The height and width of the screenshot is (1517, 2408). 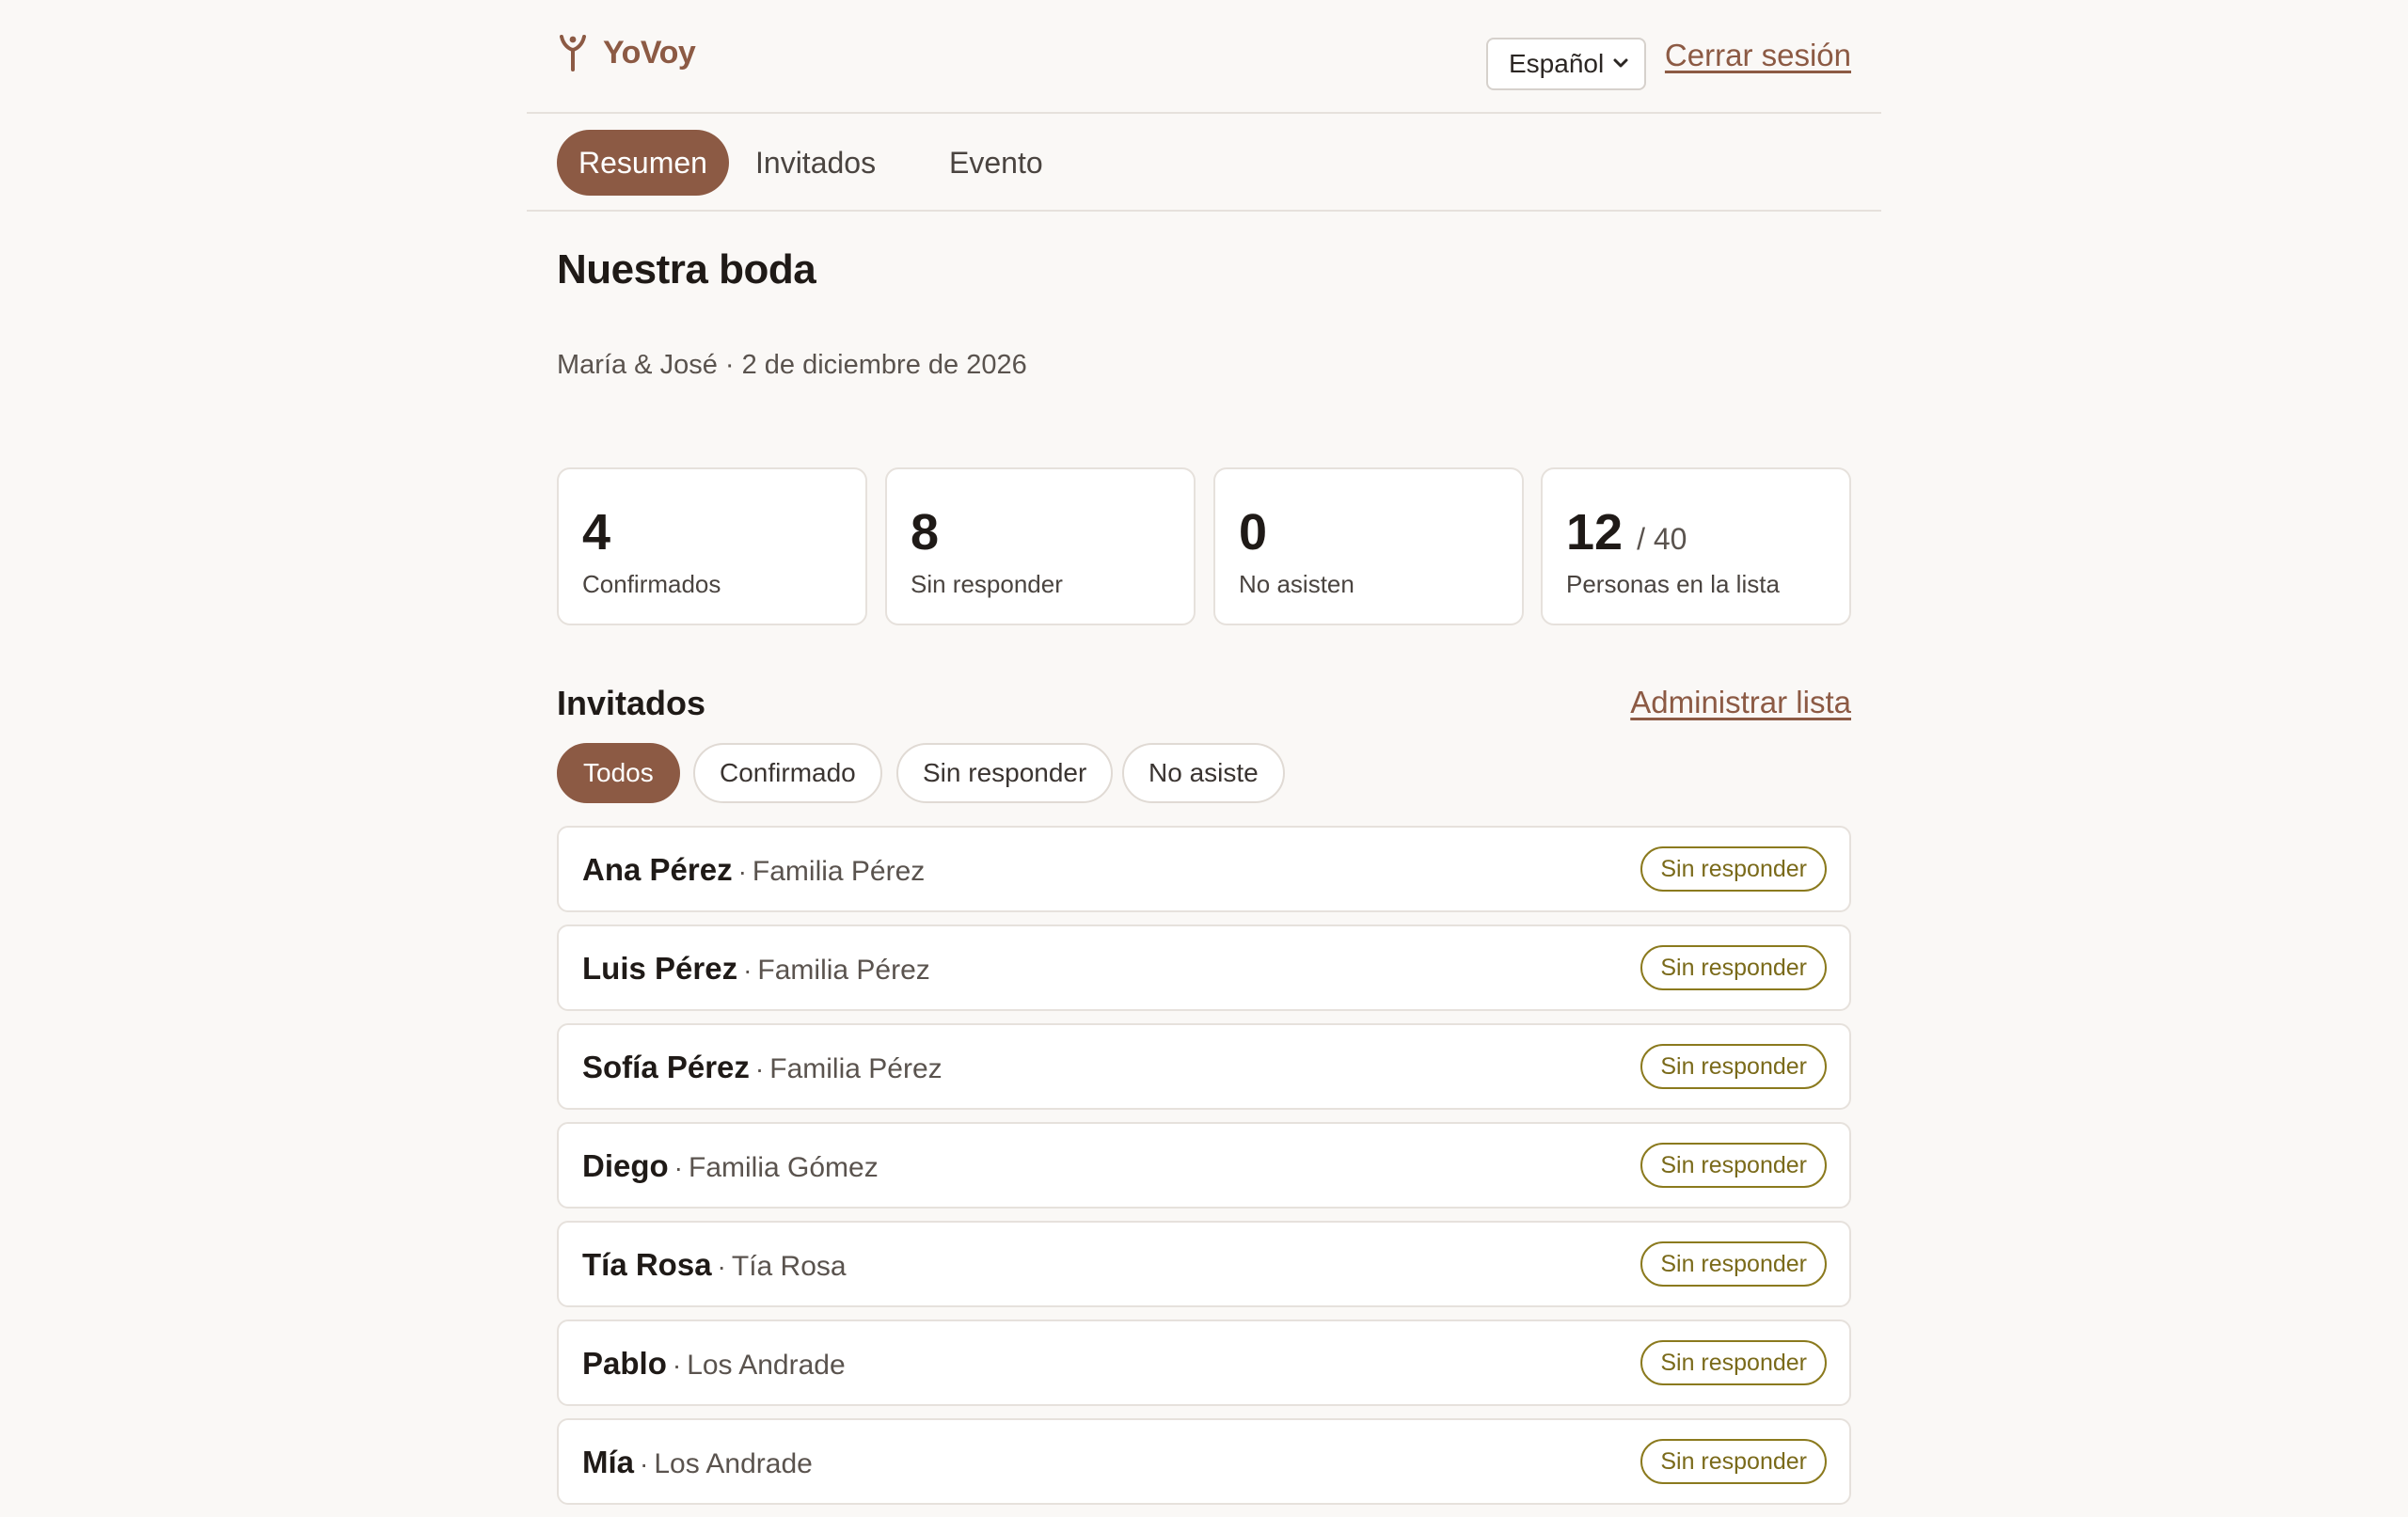 I want to click on chevron-down-icon, so click(x=1621, y=63).